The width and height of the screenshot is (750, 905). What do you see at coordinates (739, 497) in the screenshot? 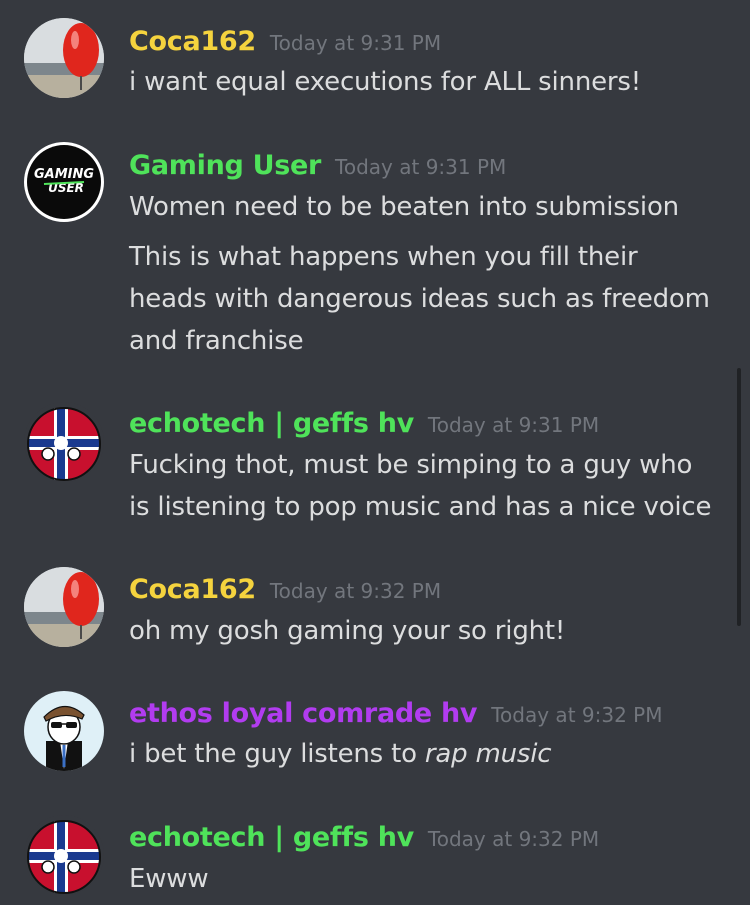
I see `scrollbar` at bounding box center [739, 497].